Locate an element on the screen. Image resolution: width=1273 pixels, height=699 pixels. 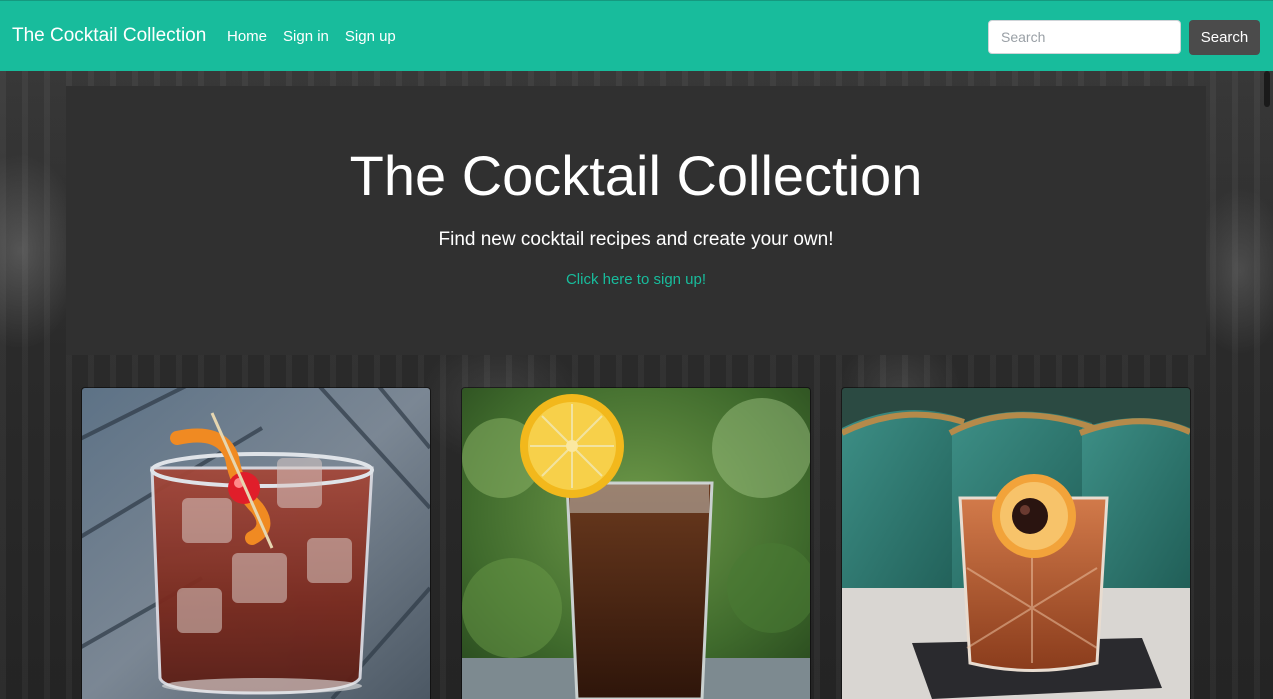
page-title: The Cocktail Collection is located at coordinates (636, 175).